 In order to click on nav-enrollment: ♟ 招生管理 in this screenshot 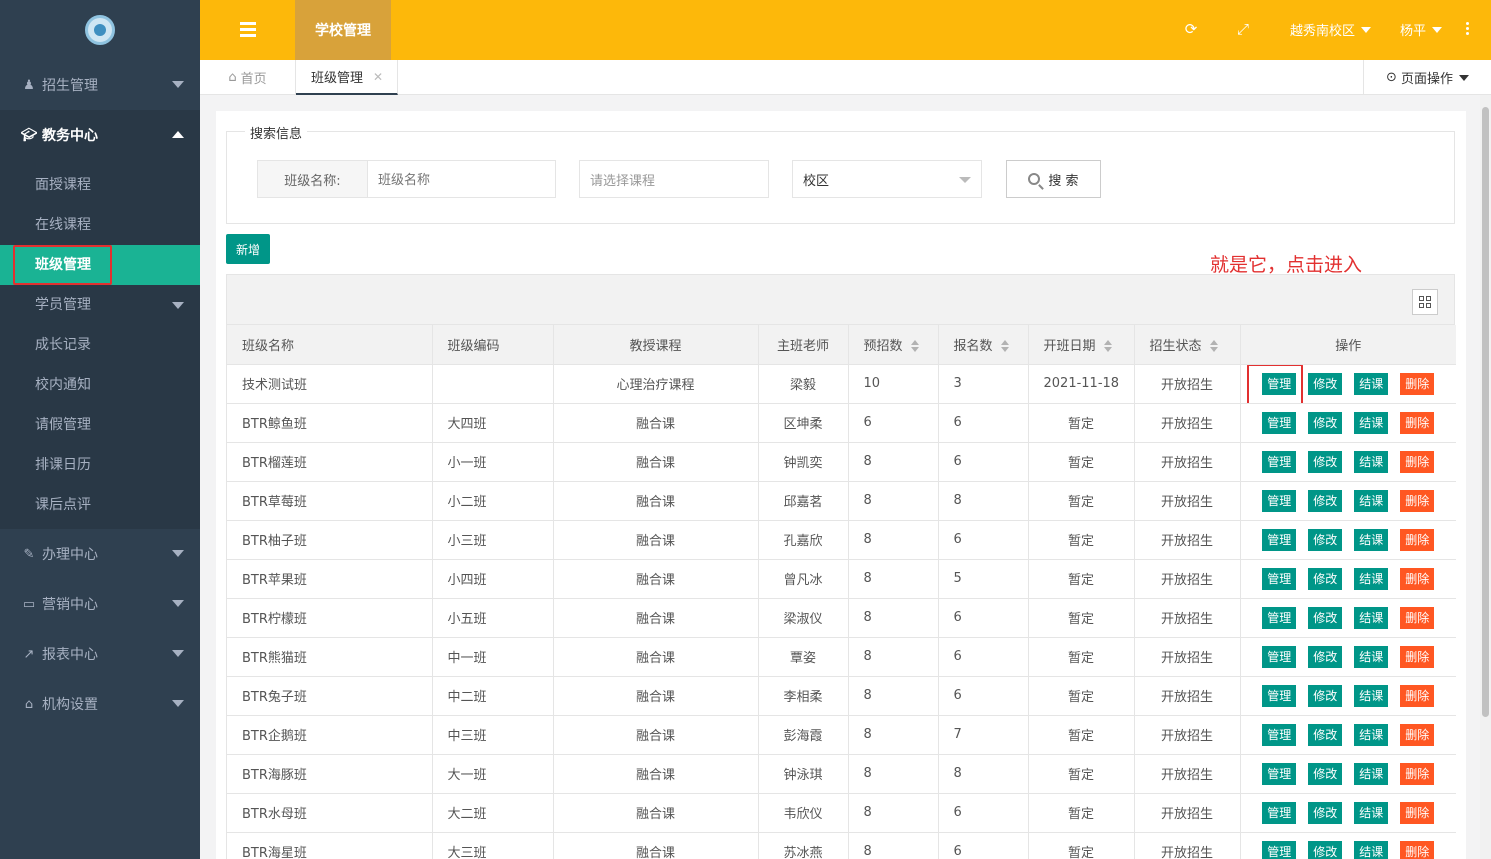, I will do `click(100, 85)`.